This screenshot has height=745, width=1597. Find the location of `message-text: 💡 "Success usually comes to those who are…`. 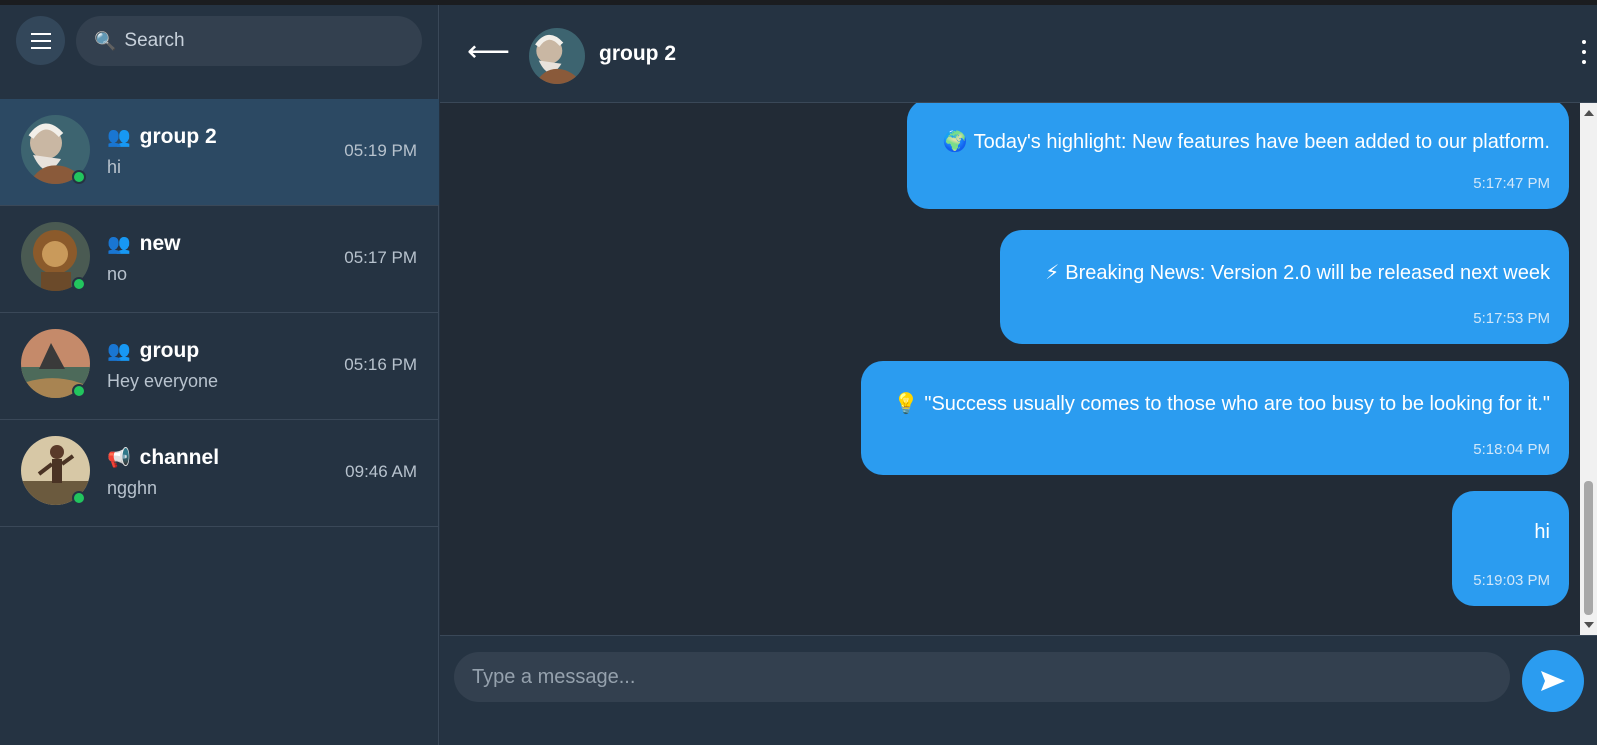

message-text: 💡 "Success usually comes to those who are… is located at coordinates (1221, 403).